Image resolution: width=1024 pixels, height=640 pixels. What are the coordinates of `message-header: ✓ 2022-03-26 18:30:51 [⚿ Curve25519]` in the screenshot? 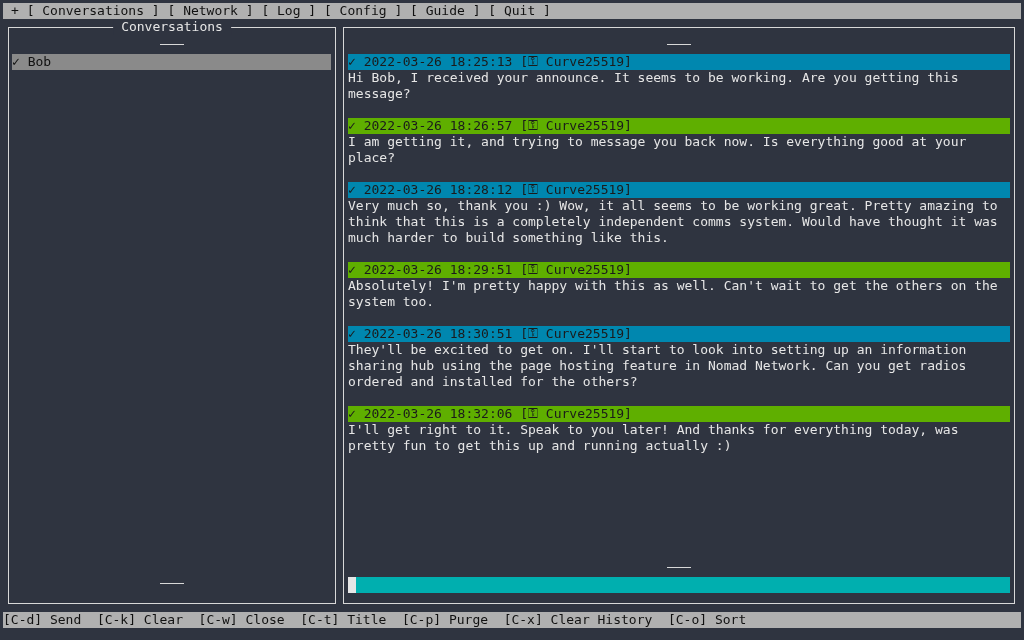 It's located at (679, 334).